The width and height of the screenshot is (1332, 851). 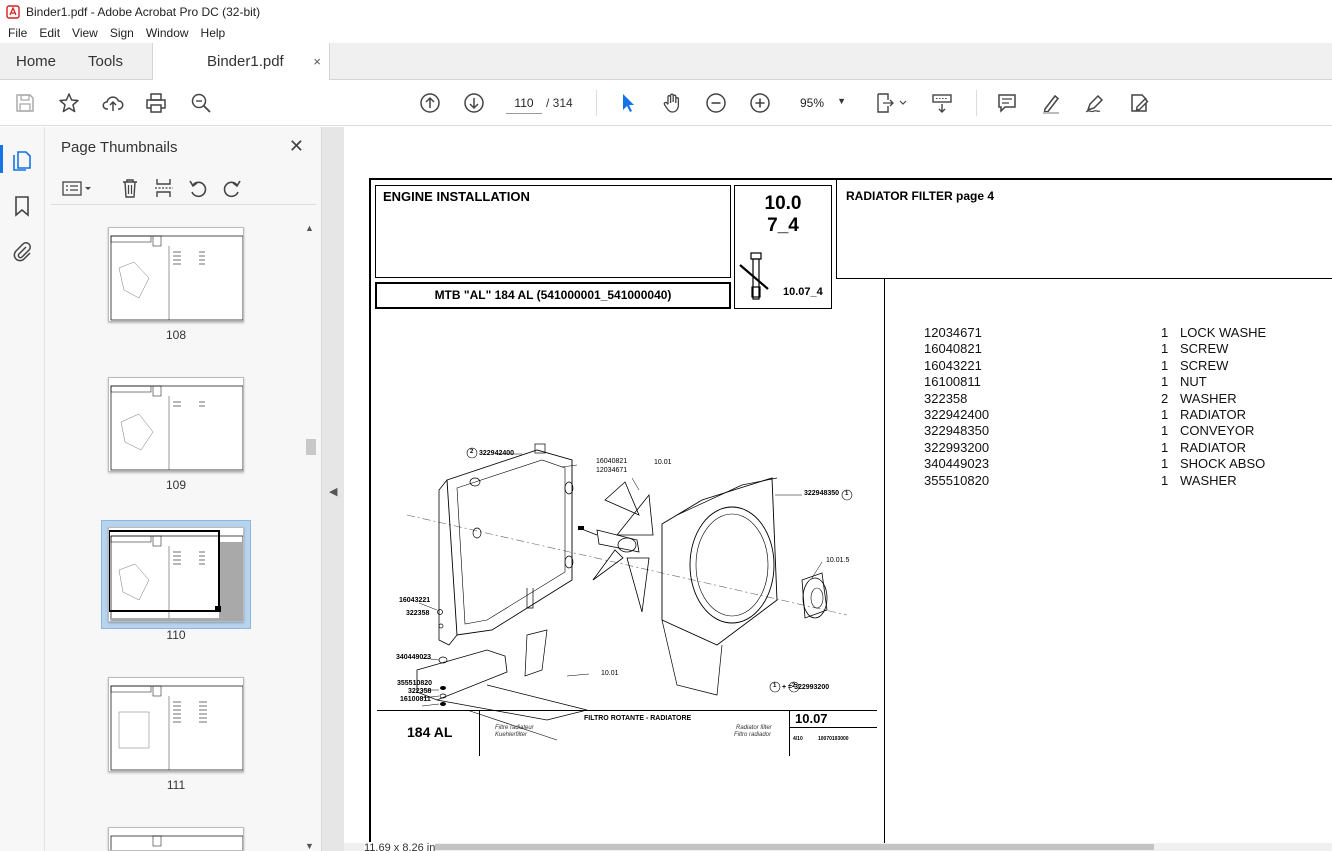 I want to click on rotate-right-icon, so click(x=233, y=189).